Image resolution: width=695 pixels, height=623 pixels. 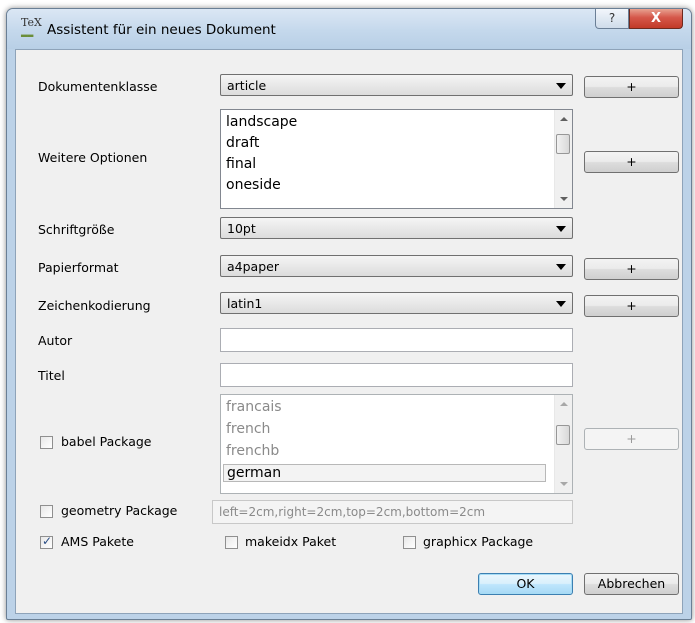 What do you see at coordinates (384, 473) in the screenshot?
I see `list-item-selected: german` at bounding box center [384, 473].